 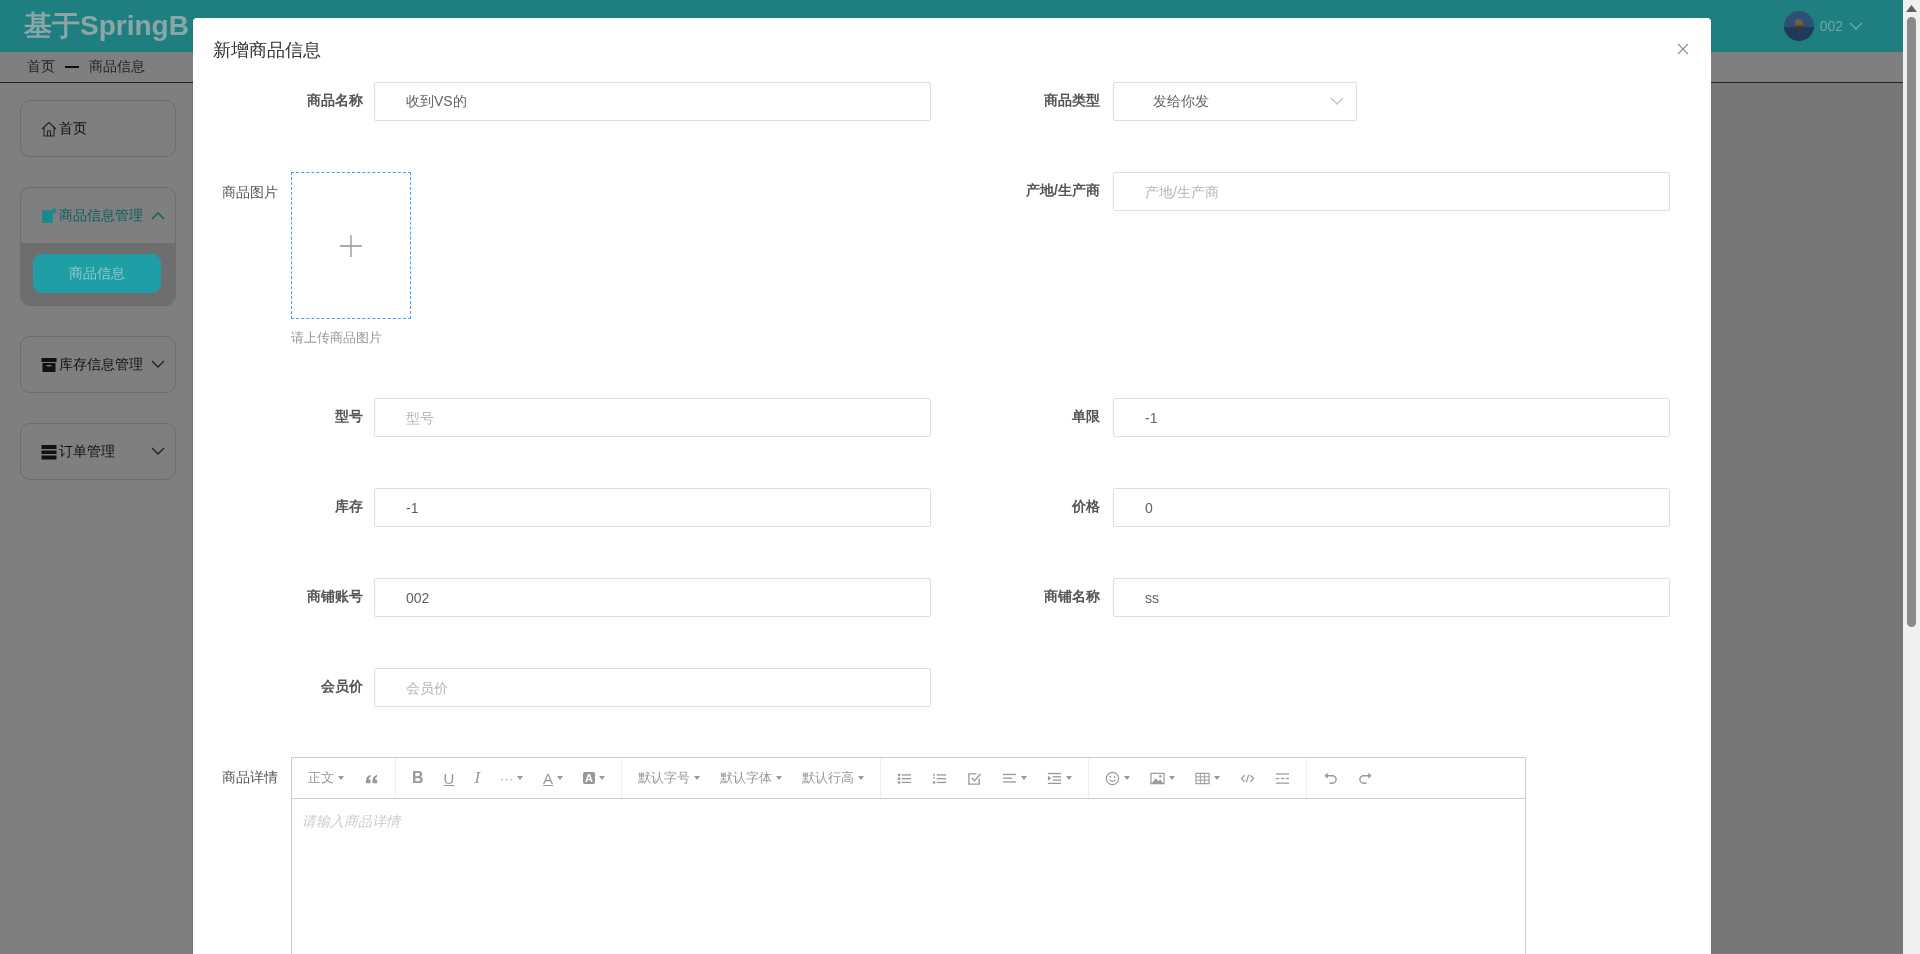 I want to click on sidebar-group: 订单管理, so click(x=98, y=451).